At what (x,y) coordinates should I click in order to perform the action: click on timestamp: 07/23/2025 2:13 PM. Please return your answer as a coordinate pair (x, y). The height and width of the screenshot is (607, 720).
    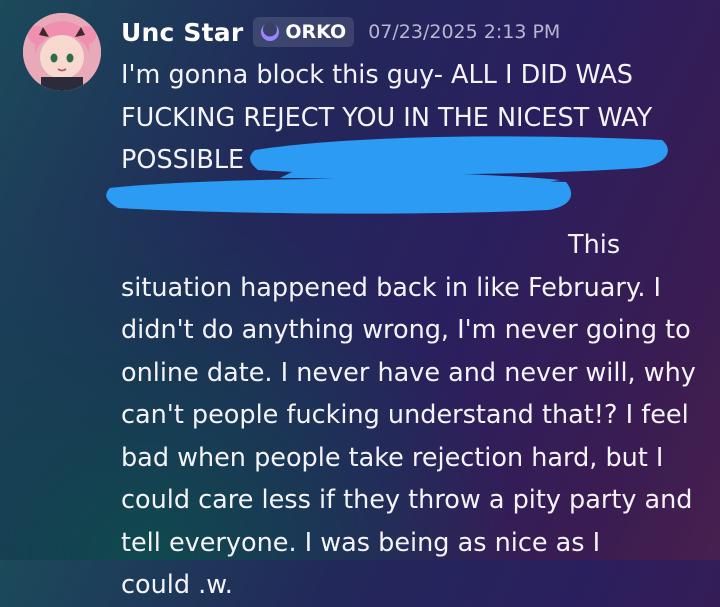
    Looking at the image, I should click on (464, 32).